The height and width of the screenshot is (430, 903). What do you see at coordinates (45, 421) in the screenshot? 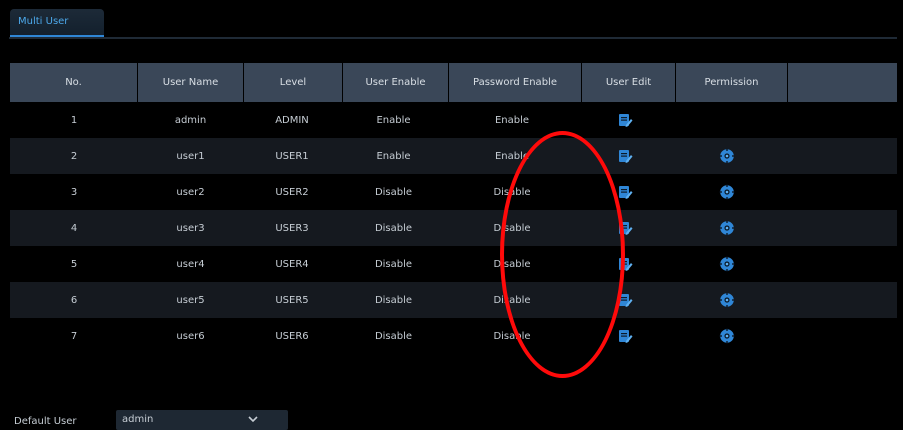
I see `default-user-label: Default User` at bounding box center [45, 421].